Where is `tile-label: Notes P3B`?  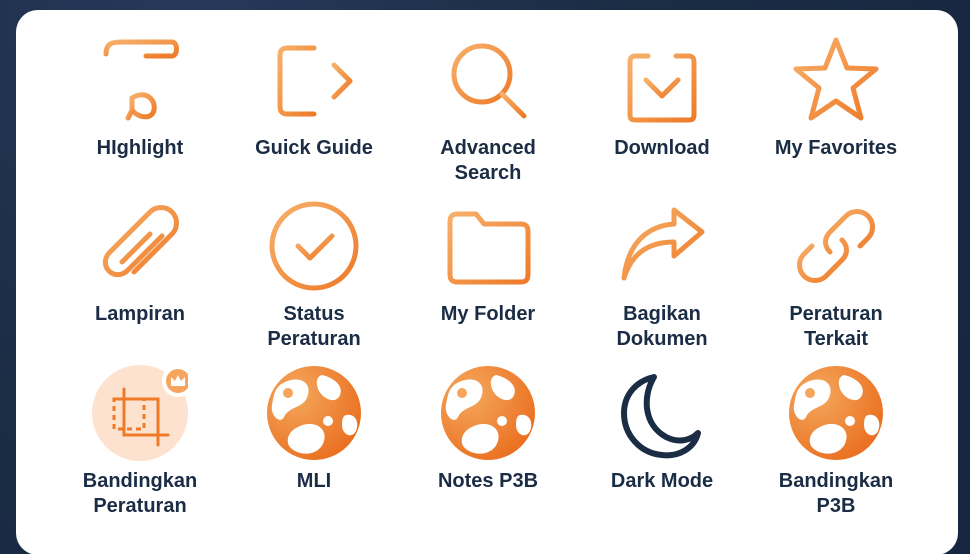 tile-label: Notes P3B is located at coordinates (488, 481).